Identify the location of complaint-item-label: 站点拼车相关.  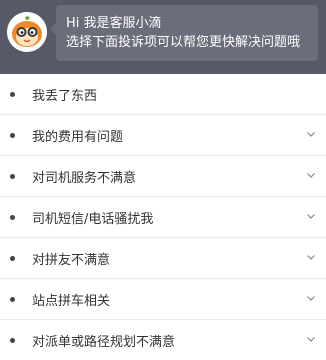
(71, 301).